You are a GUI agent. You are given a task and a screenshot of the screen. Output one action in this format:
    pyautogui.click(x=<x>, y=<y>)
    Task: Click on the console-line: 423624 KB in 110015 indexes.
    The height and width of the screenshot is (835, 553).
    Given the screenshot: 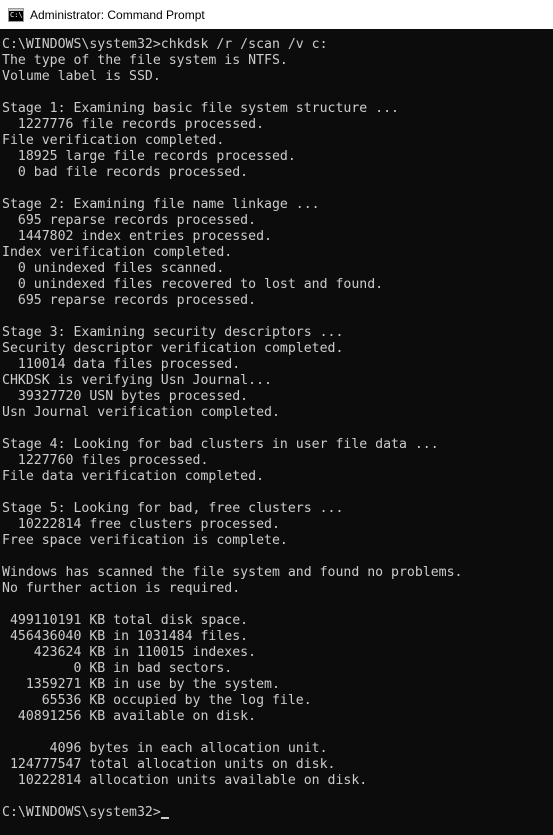 What is the action you would take?
    pyautogui.click(x=129, y=652)
    